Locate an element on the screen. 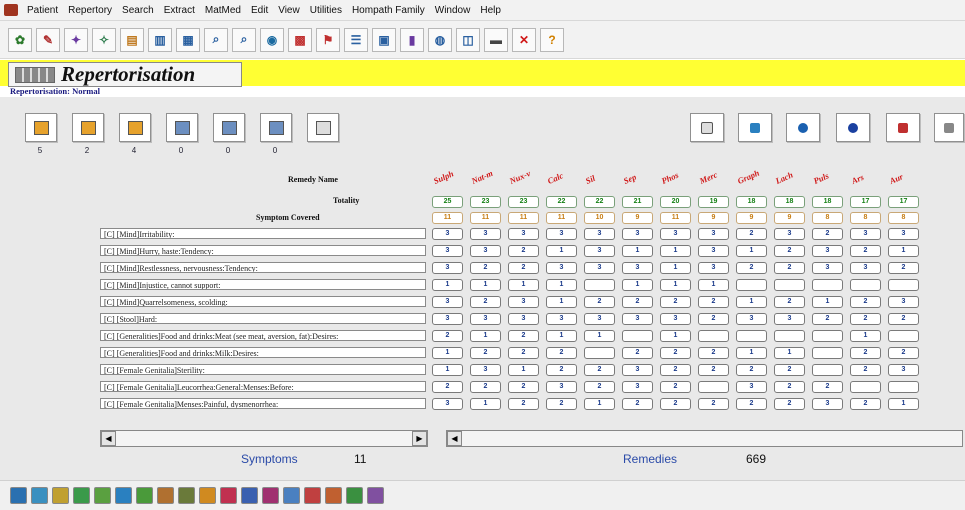  menu-item-search: Search is located at coordinates (138, 10).